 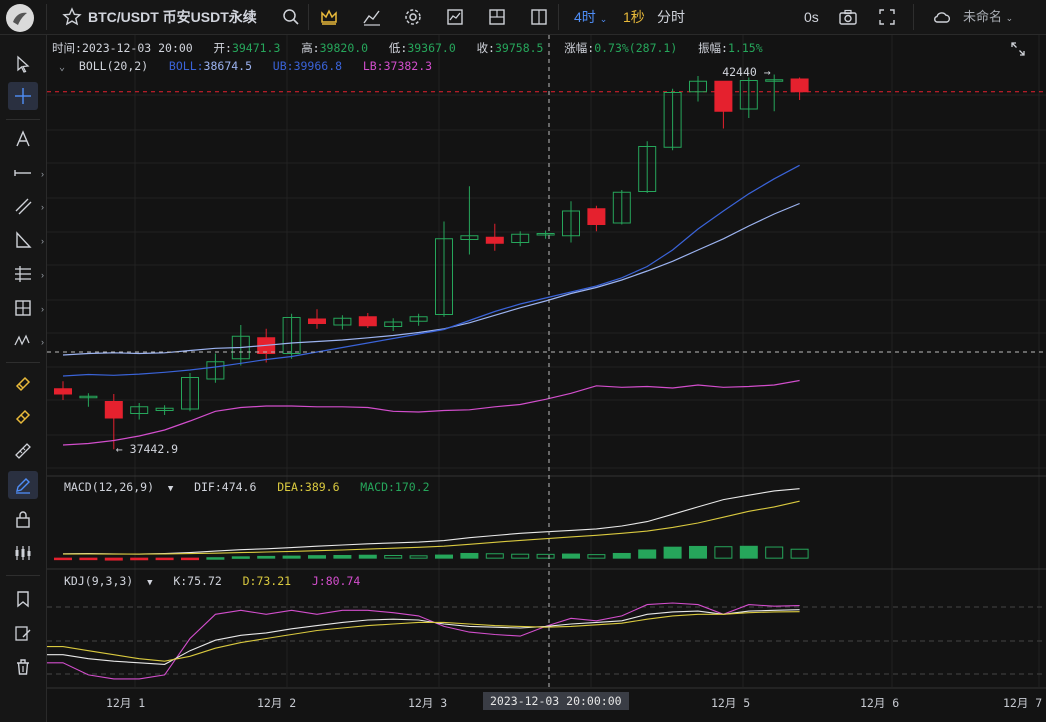 I want to click on parallel-lines-icon, so click(x=23, y=206).